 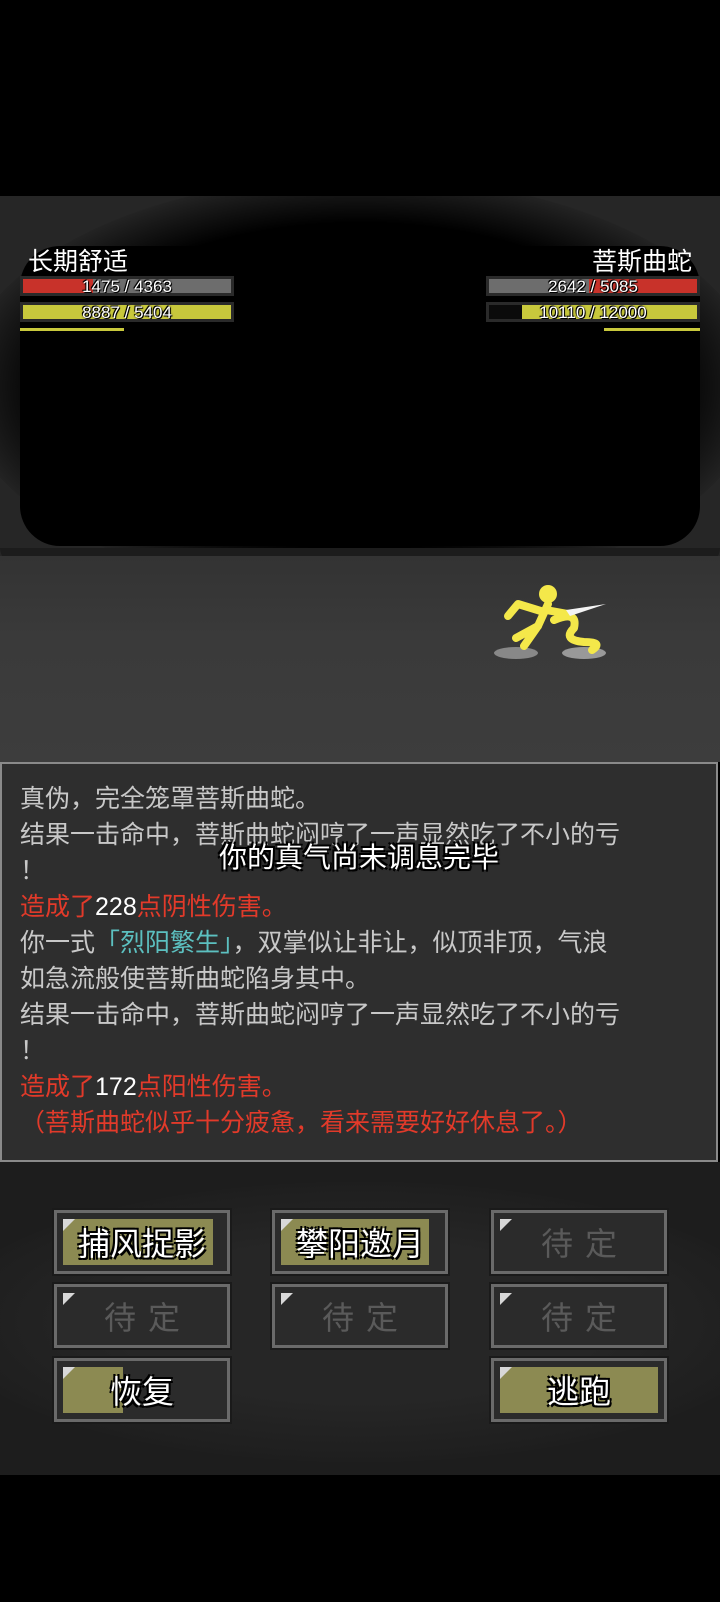 What do you see at coordinates (116, 1087) in the screenshot?
I see `log-text: 172` at bounding box center [116, 1087].